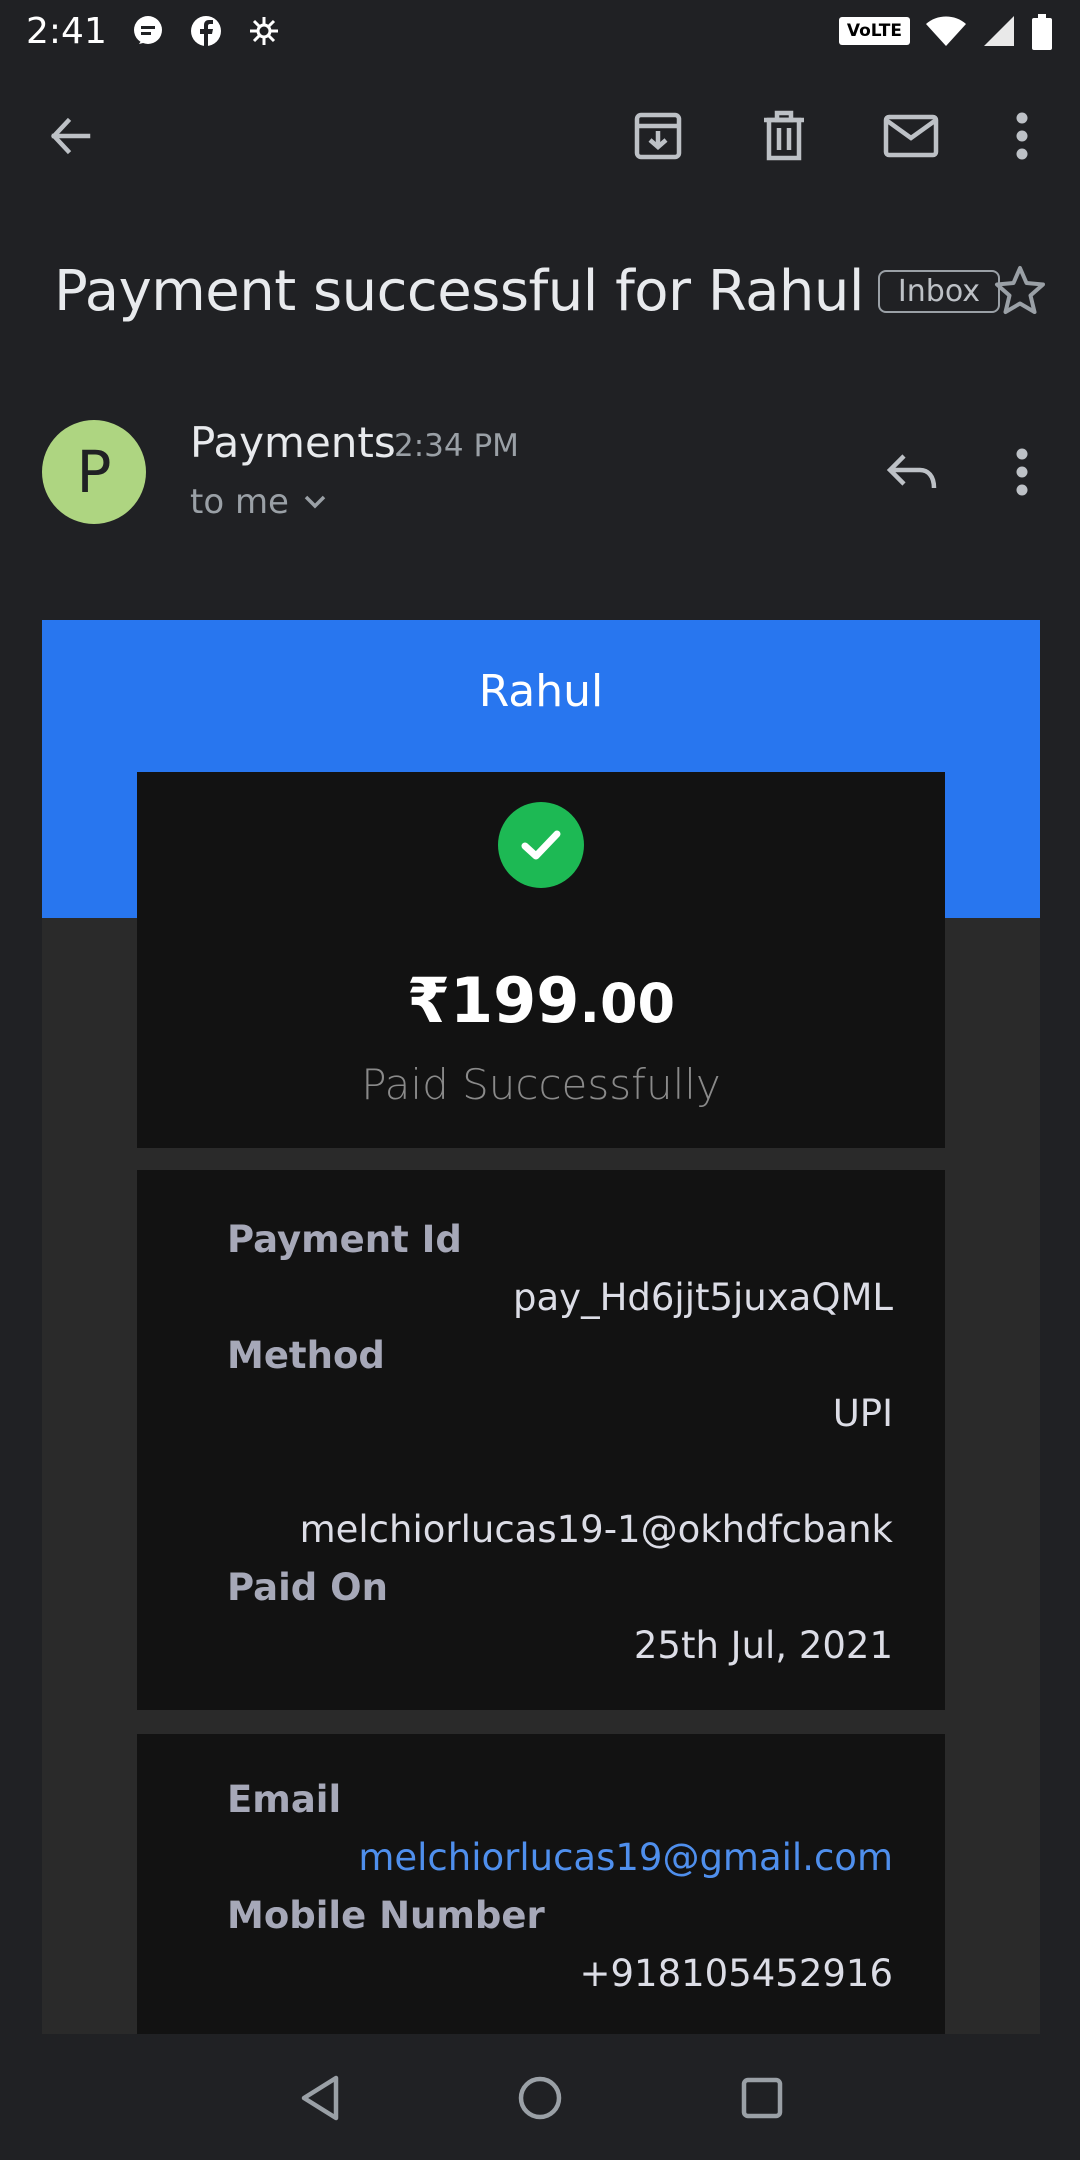  What do you see at coordinates (315, 502) in the screenshot?
I see `chevron-down-icon` at bounding box center [315, 502].